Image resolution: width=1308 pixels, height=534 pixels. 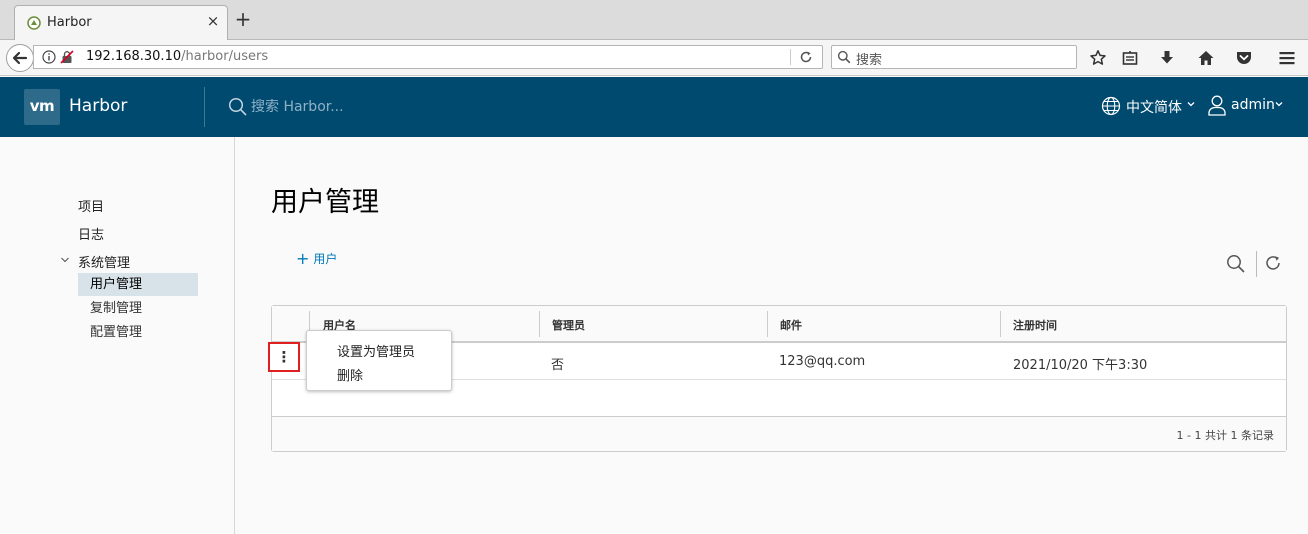 What do you see at coordinates (1273, 263) in the screenshot?
I see `refresh-icon` at bounding box center [1273, 263].